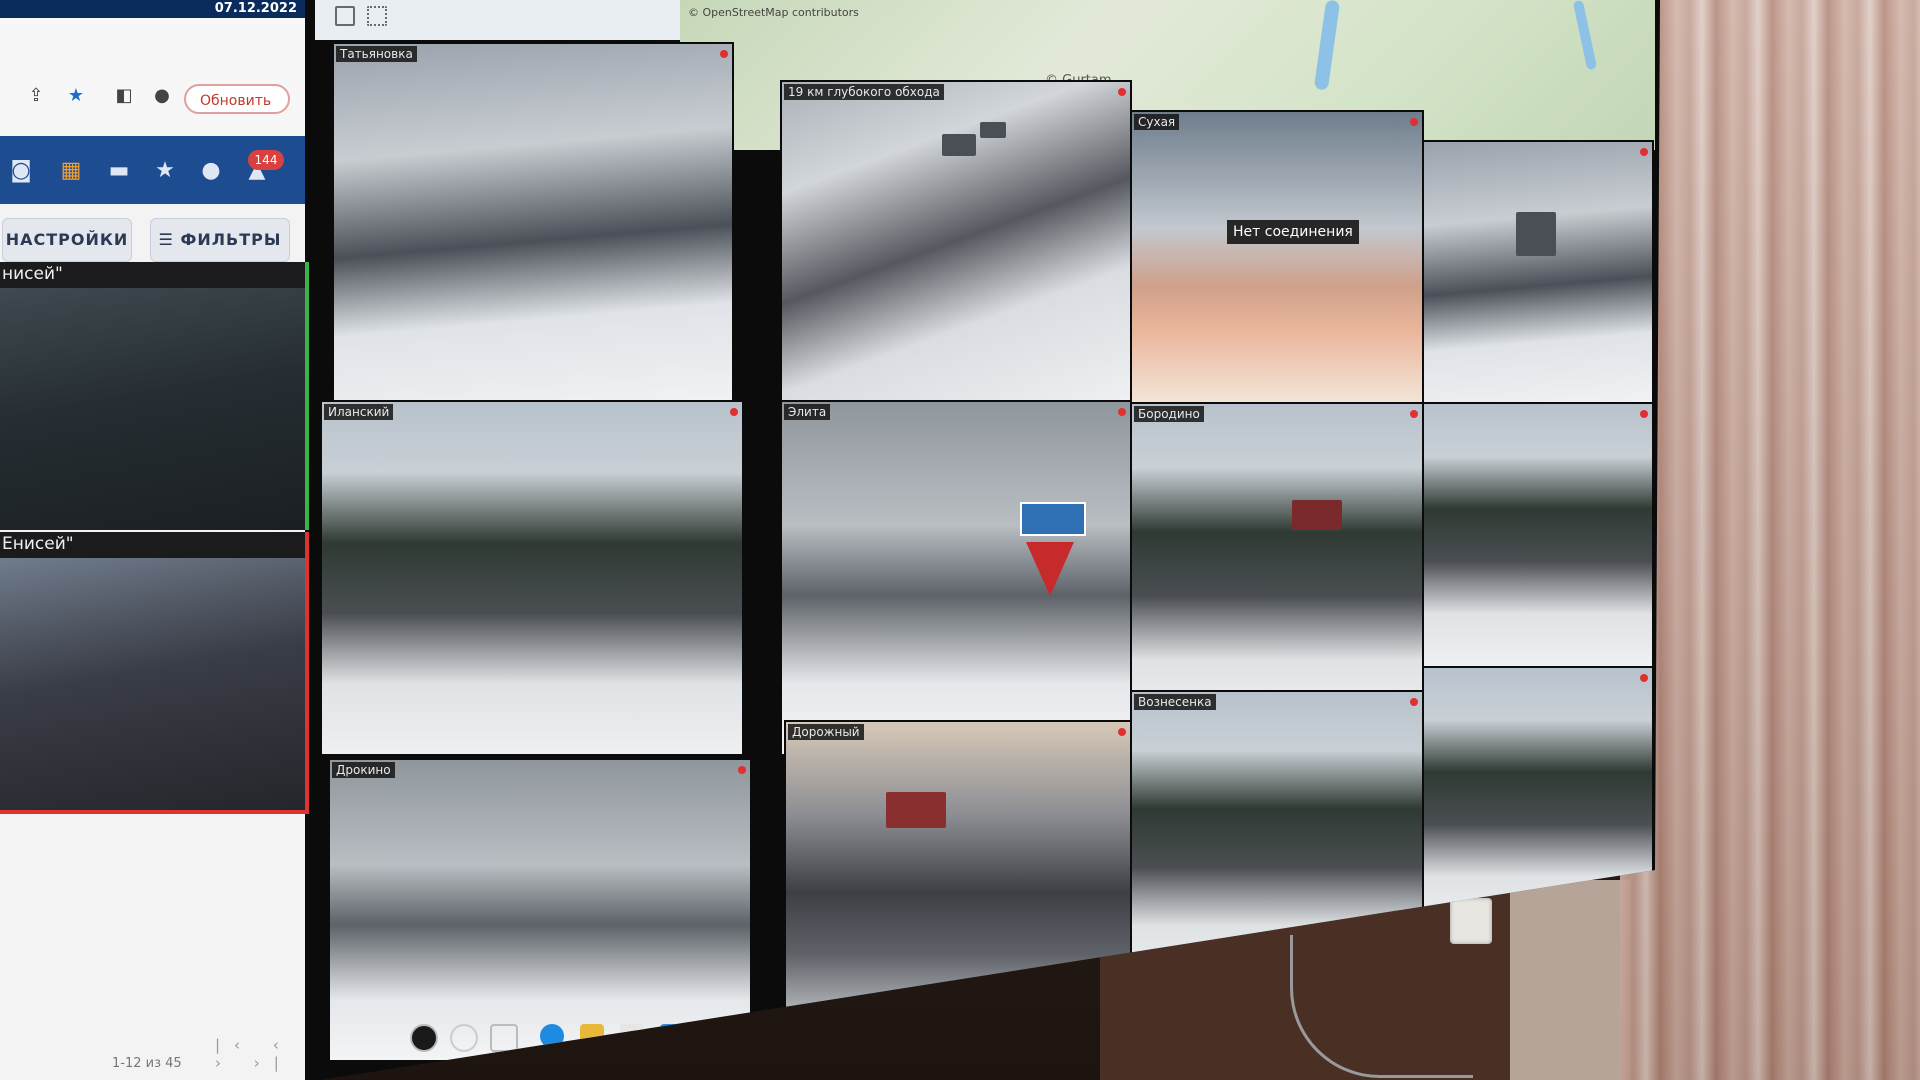  Describe the element at coordinates (38, 544) in the screenshot. I see `camera-label: Енисей"` at that location.